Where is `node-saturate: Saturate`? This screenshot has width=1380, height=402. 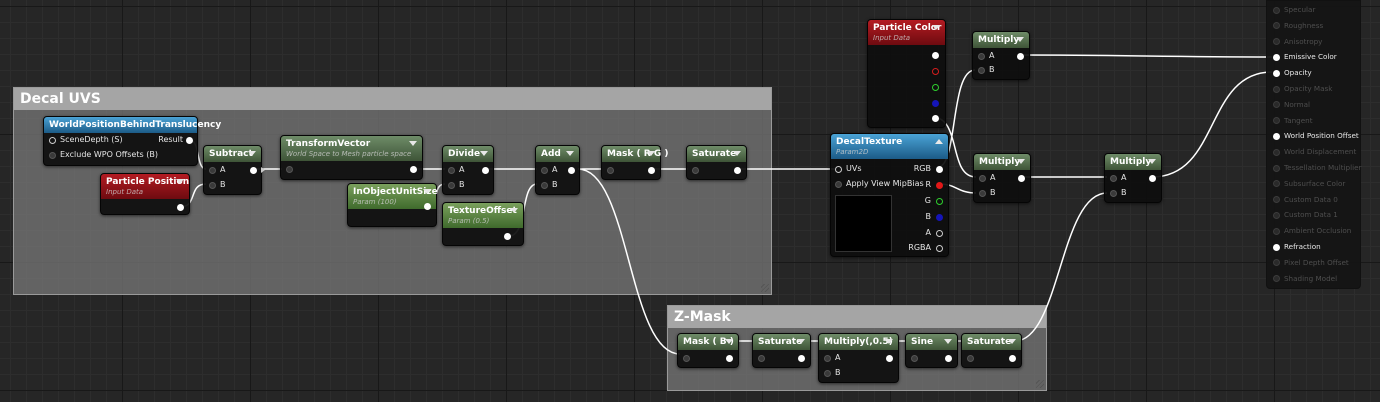
node-saturate: Saturate is located at coordinates (991, 350).